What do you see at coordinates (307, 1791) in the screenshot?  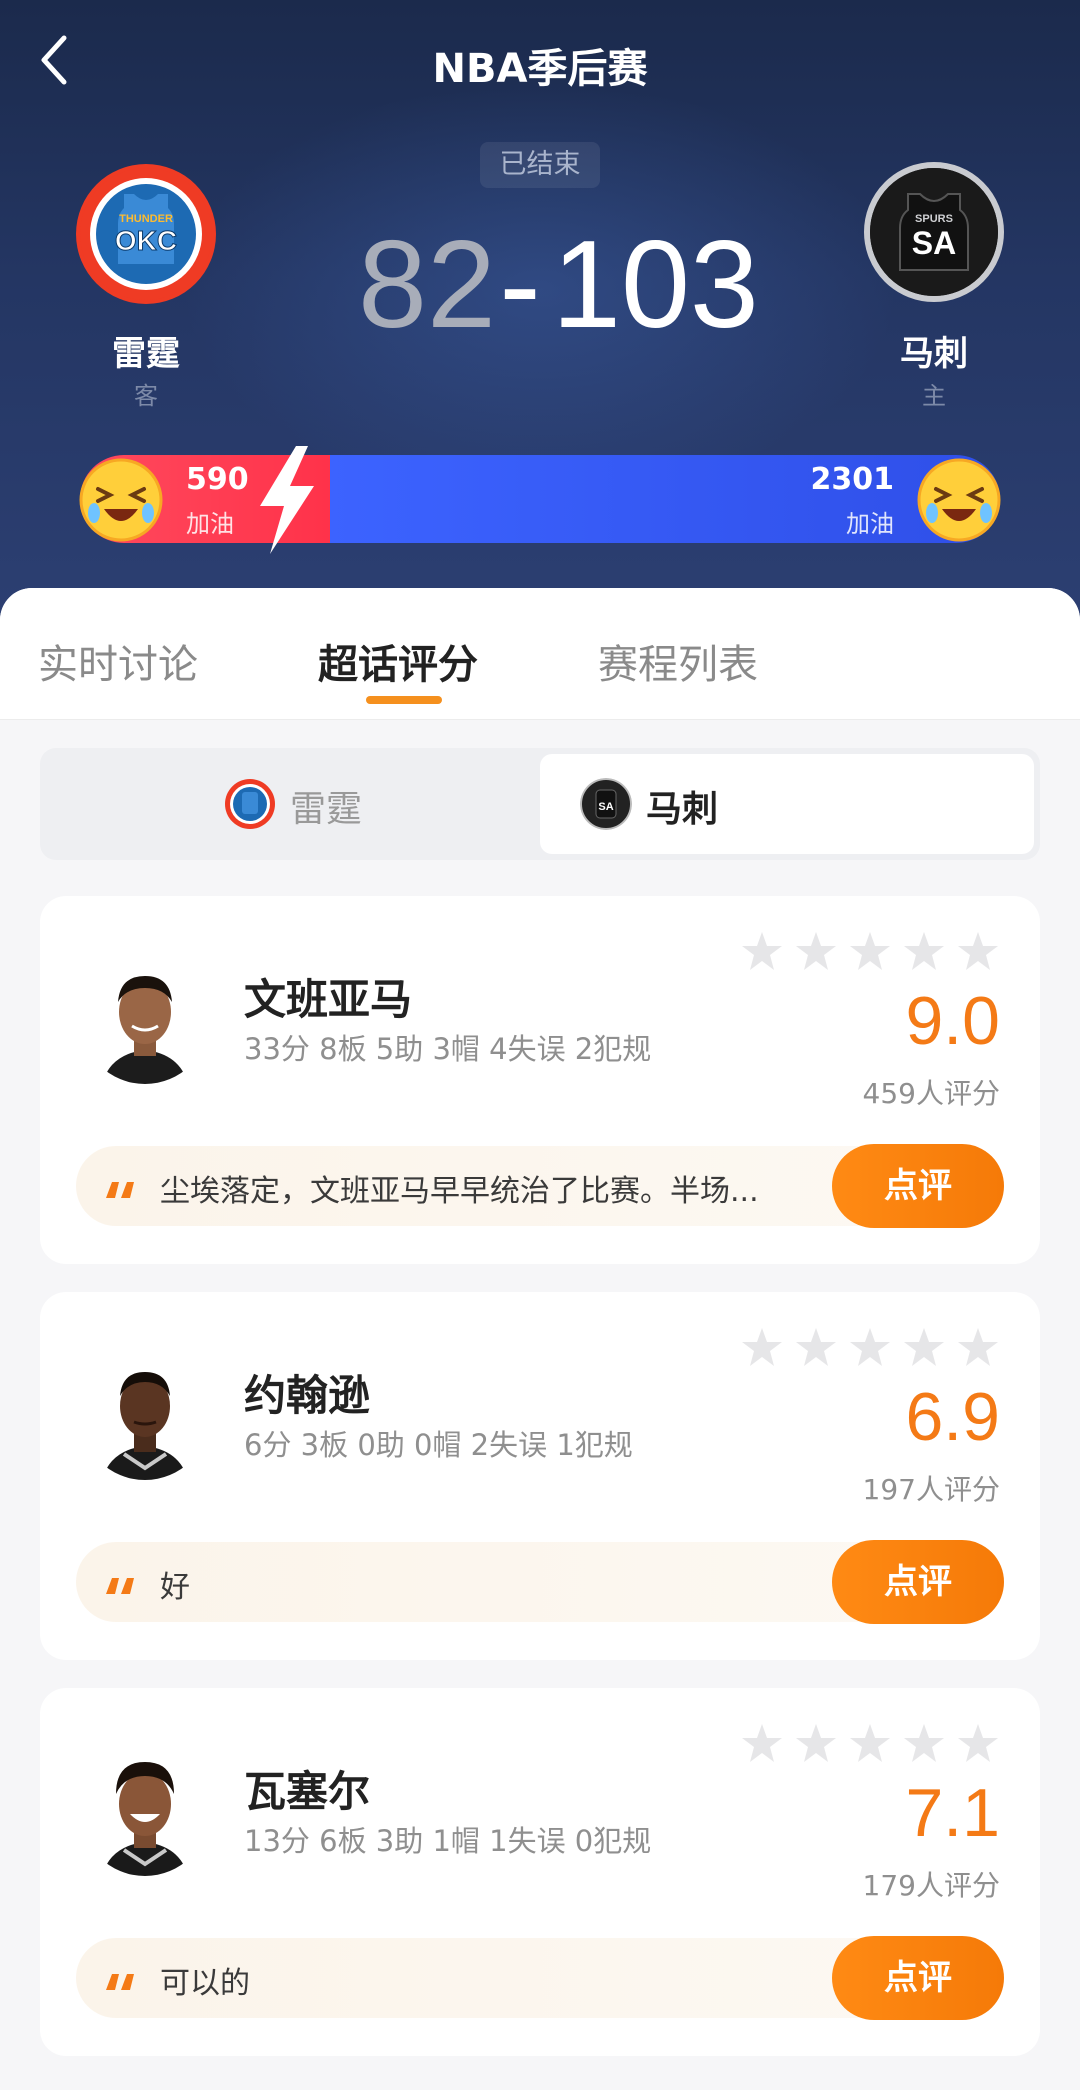 I see `player-name: 瓦塞尔` at bounding box center [307, 1791].